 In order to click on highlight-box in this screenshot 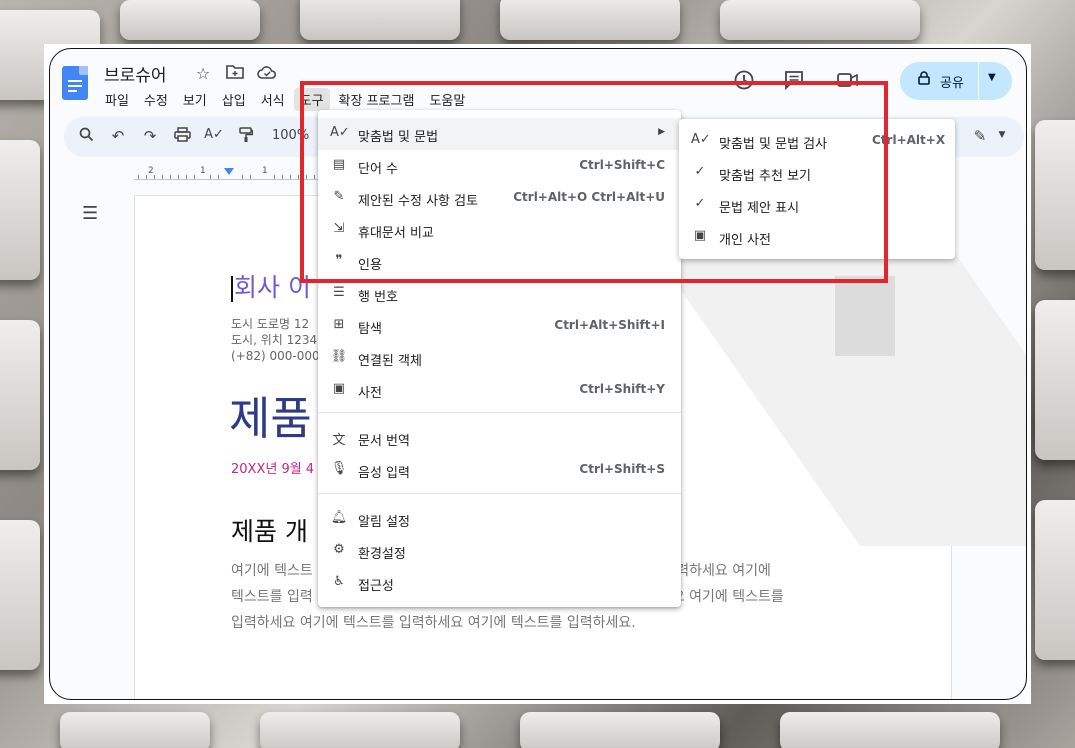, I will do `click(594, 182)`.